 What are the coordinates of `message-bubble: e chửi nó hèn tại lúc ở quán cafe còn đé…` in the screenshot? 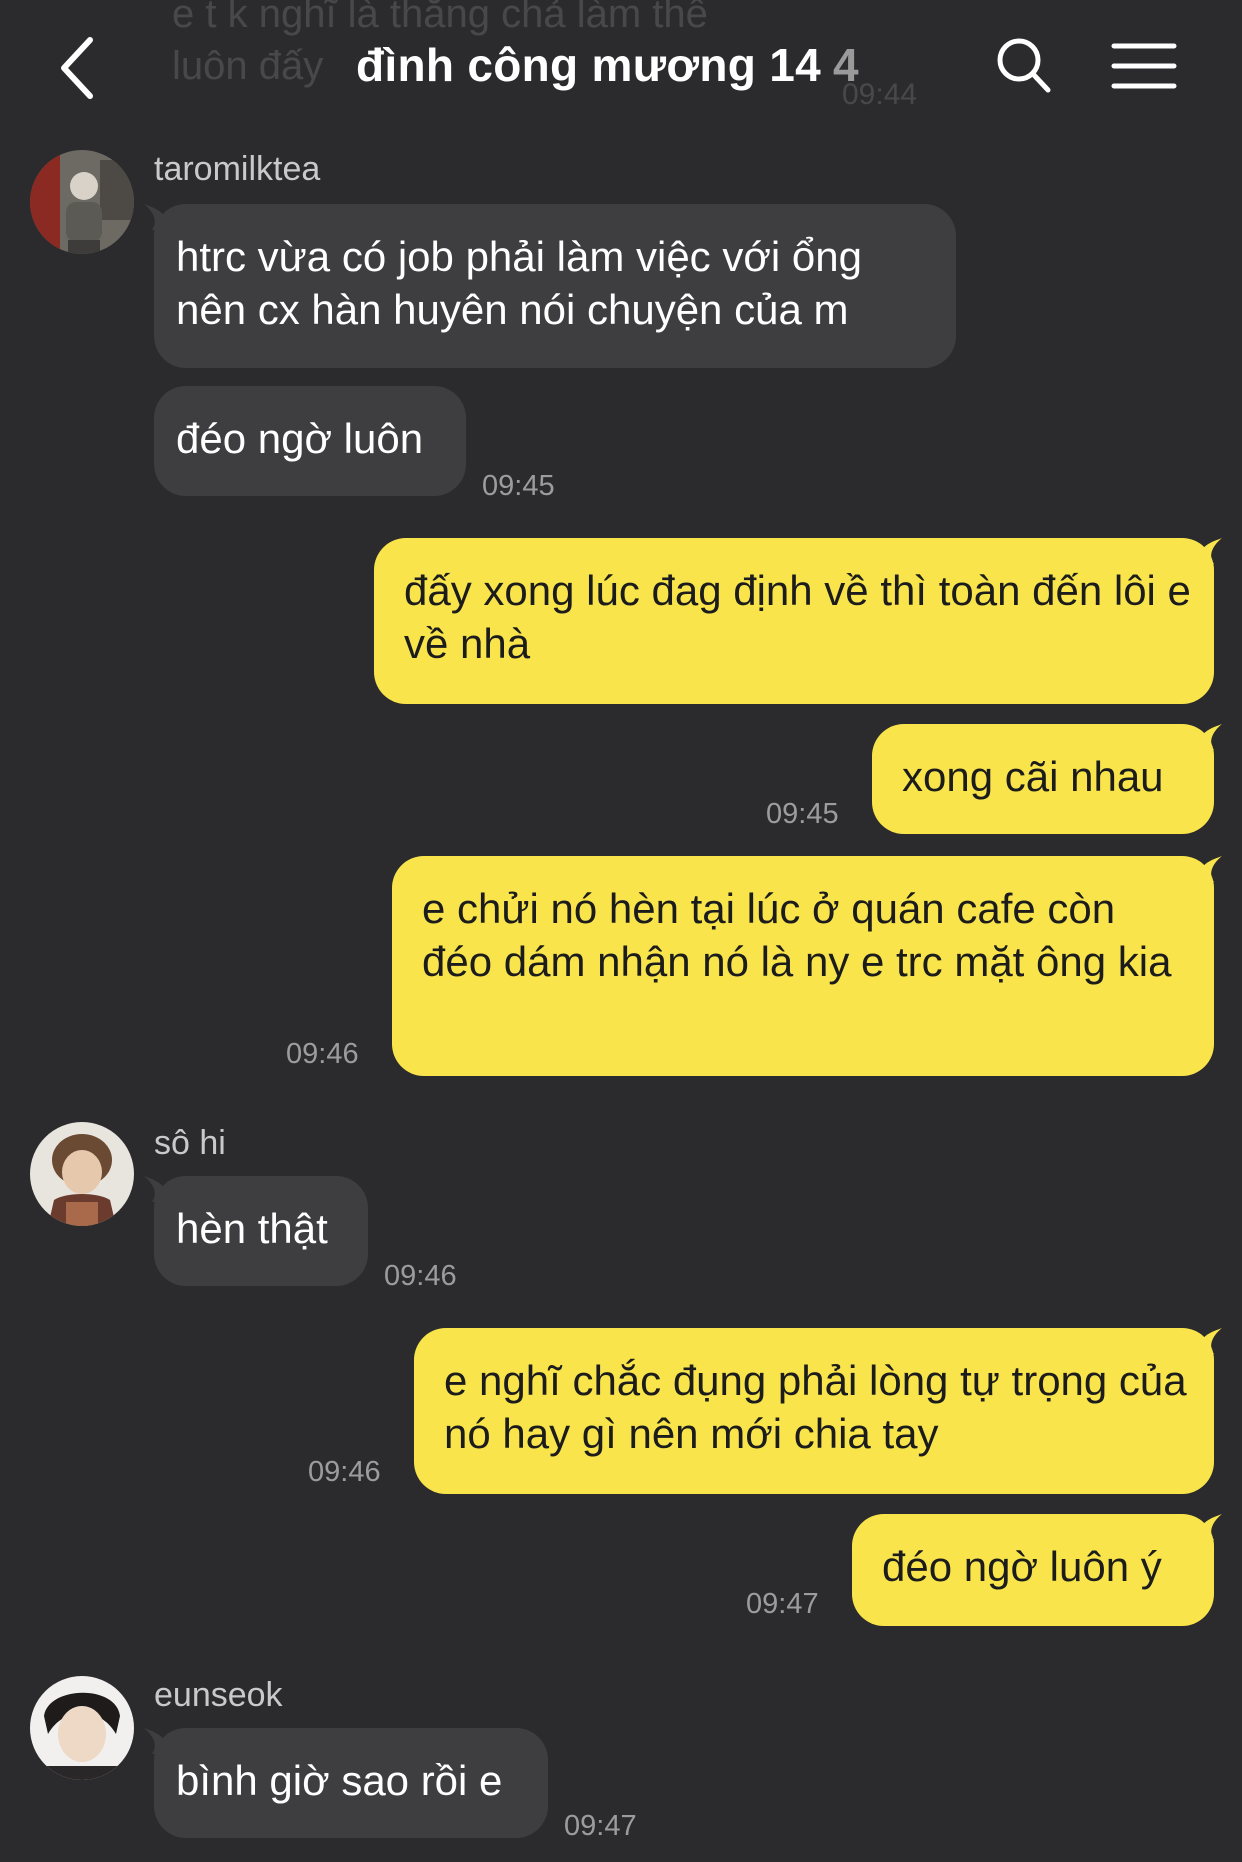 It's located at (803, 966).